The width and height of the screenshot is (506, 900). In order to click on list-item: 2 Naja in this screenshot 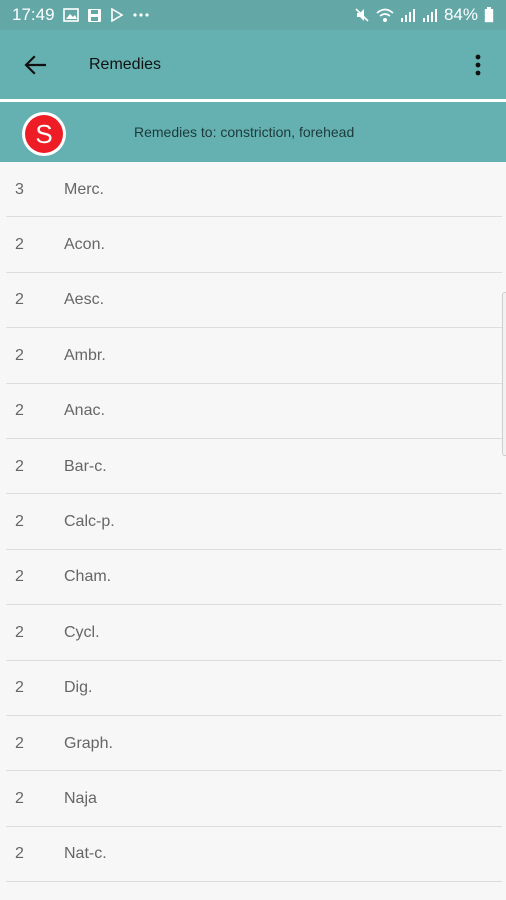, I will do `click(253, 799)`.